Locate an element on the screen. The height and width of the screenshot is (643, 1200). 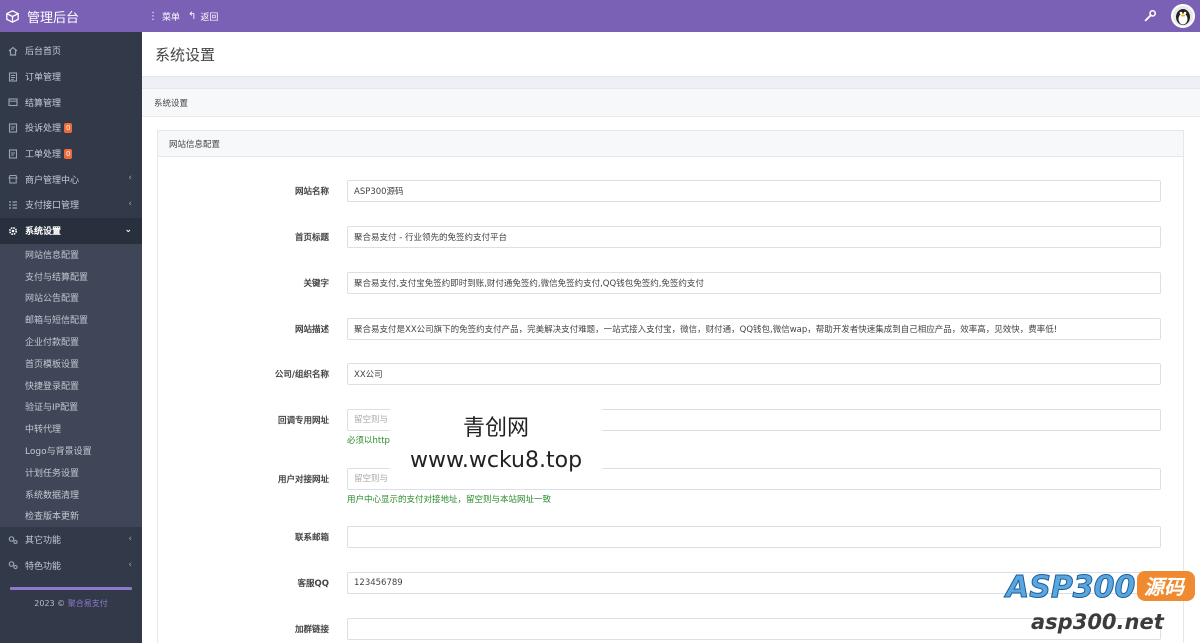
submenu-item-email-sms: 邮箱与短信配置 is located at coordinates (71, 320).